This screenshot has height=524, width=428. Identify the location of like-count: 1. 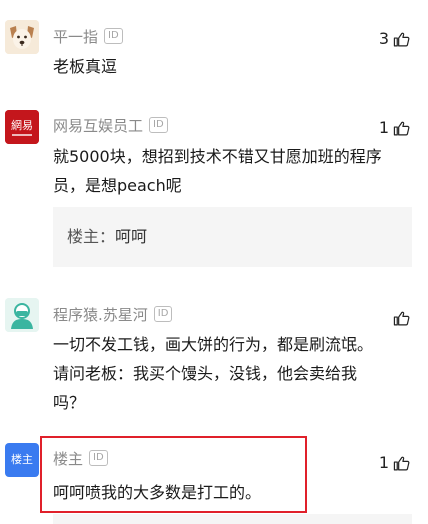
(383, 462).